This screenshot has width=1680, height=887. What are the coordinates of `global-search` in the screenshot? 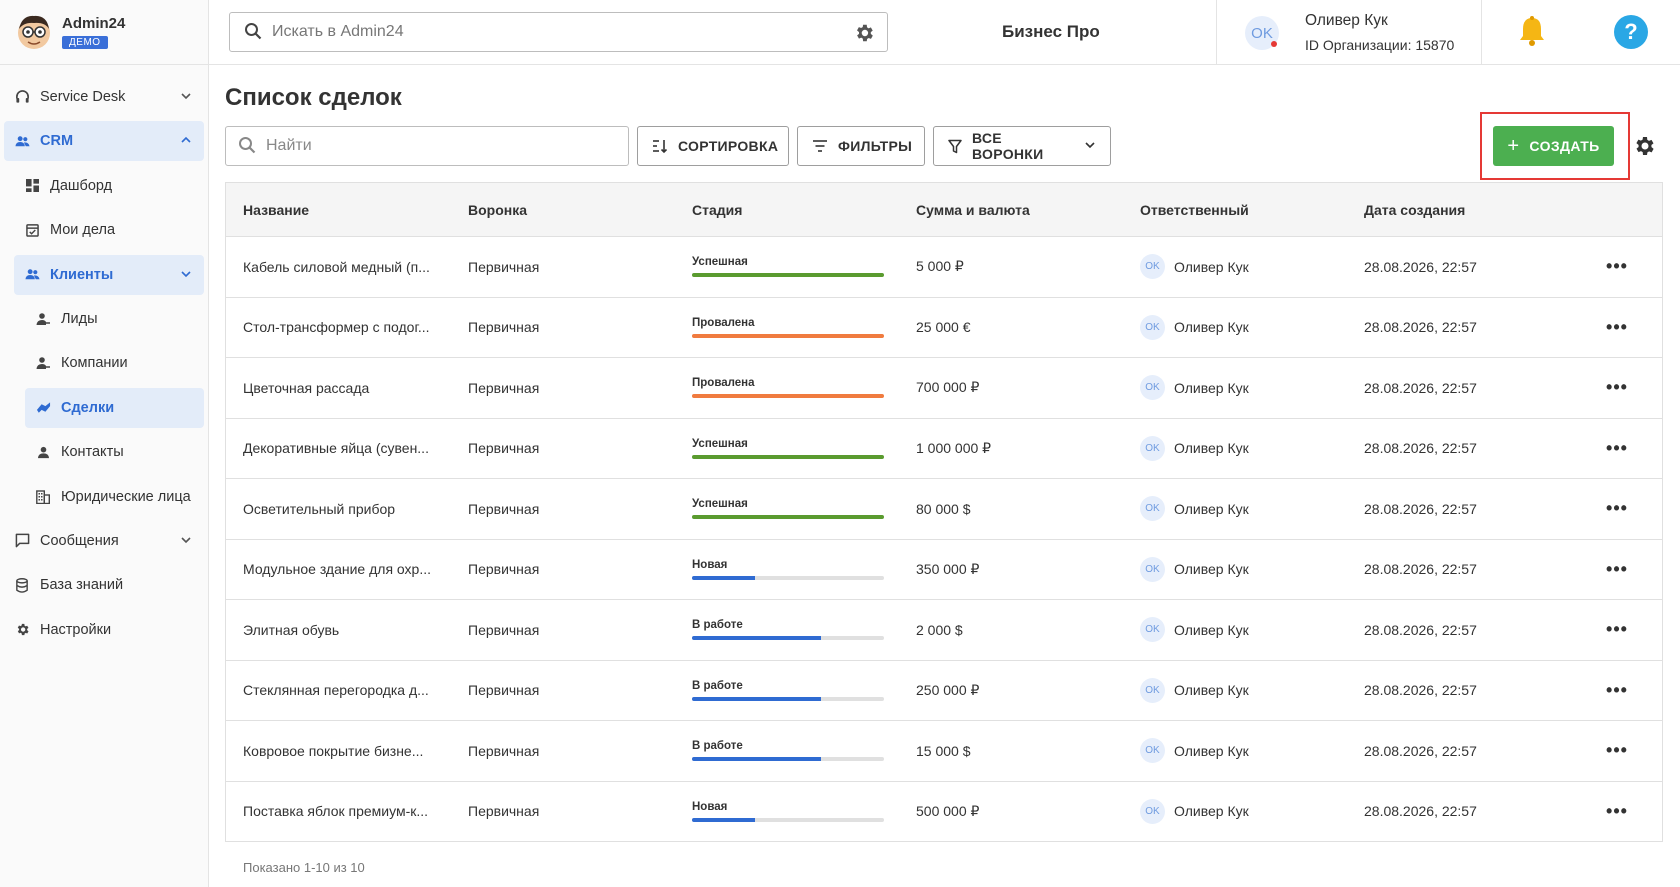 It's located at (558, 32).